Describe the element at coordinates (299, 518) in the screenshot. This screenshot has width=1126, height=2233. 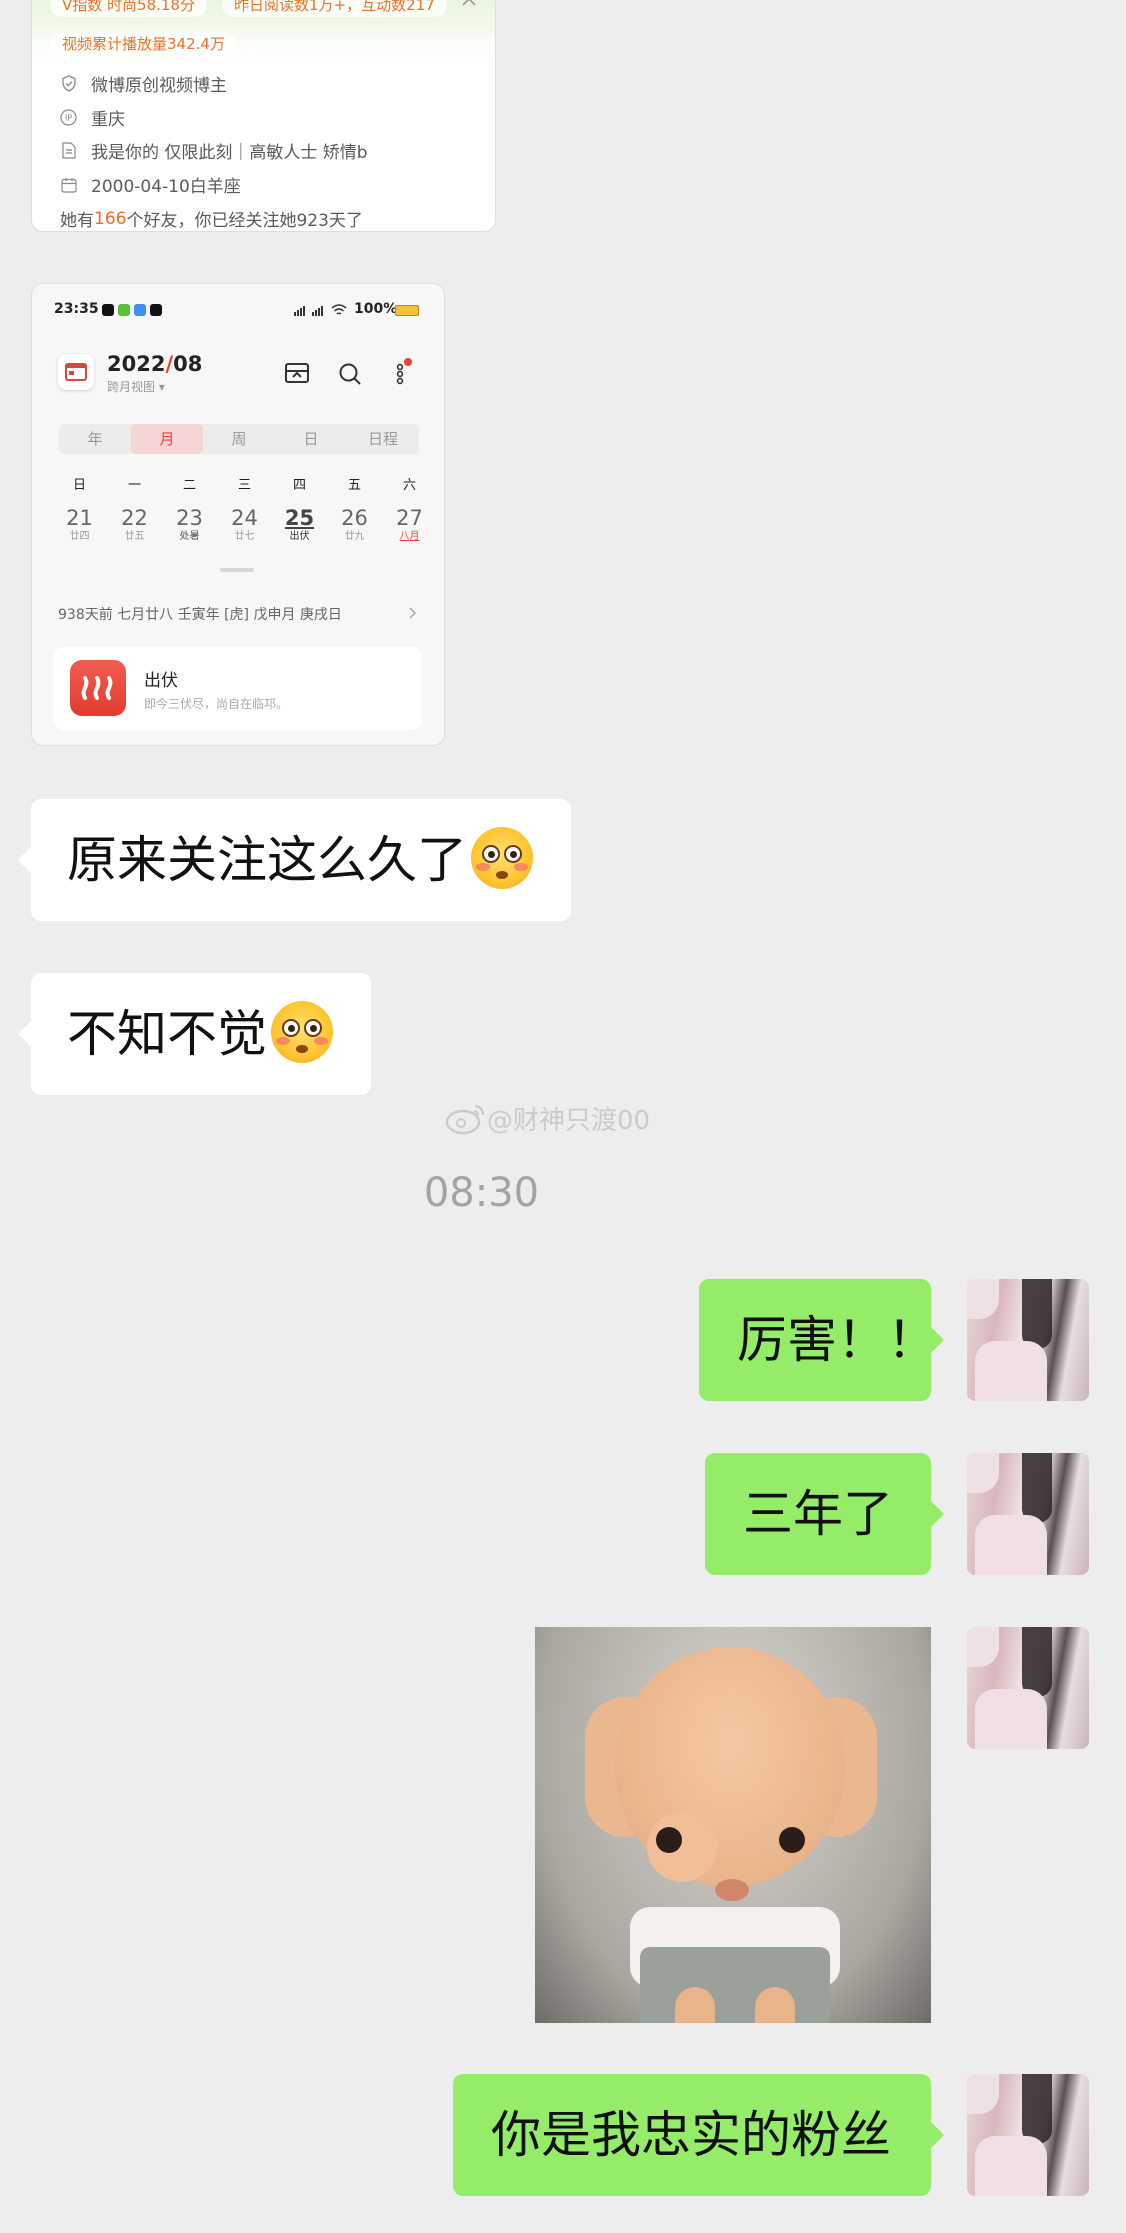
I see `day-number: 25` at that location.